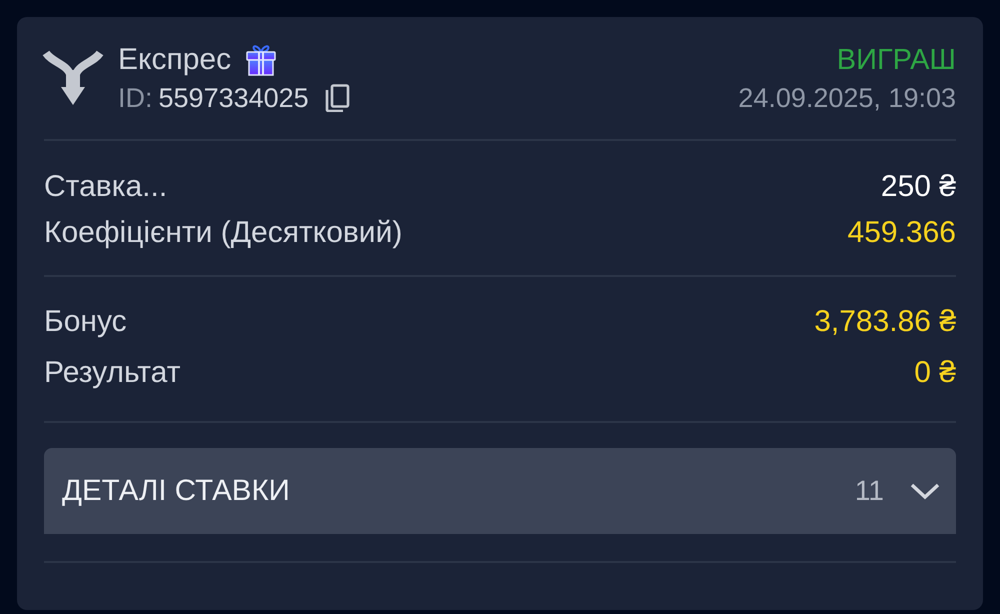 The image size is (1000, 614). I want to click on merge-arrow-icon, so click(73, 77).